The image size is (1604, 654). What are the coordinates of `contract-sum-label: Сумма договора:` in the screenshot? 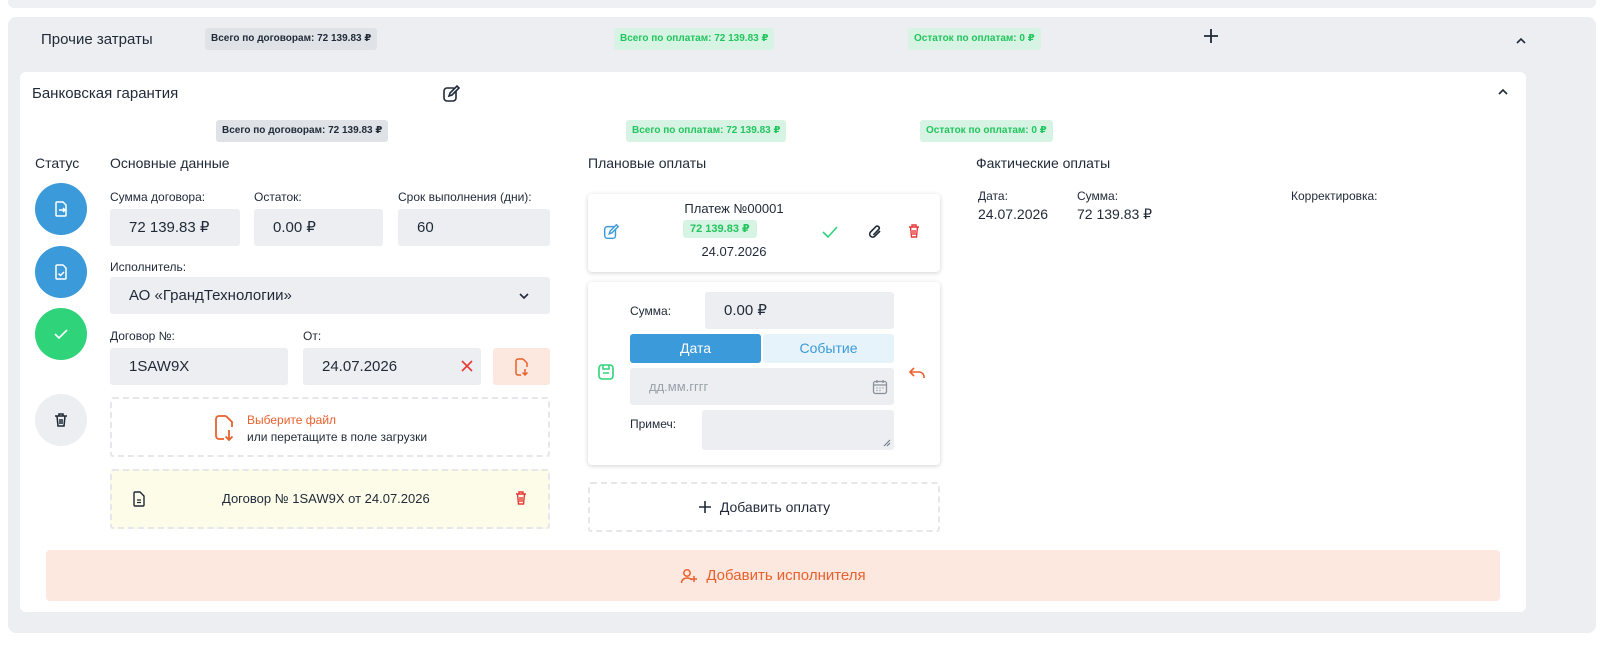 It's located at (158, 197).